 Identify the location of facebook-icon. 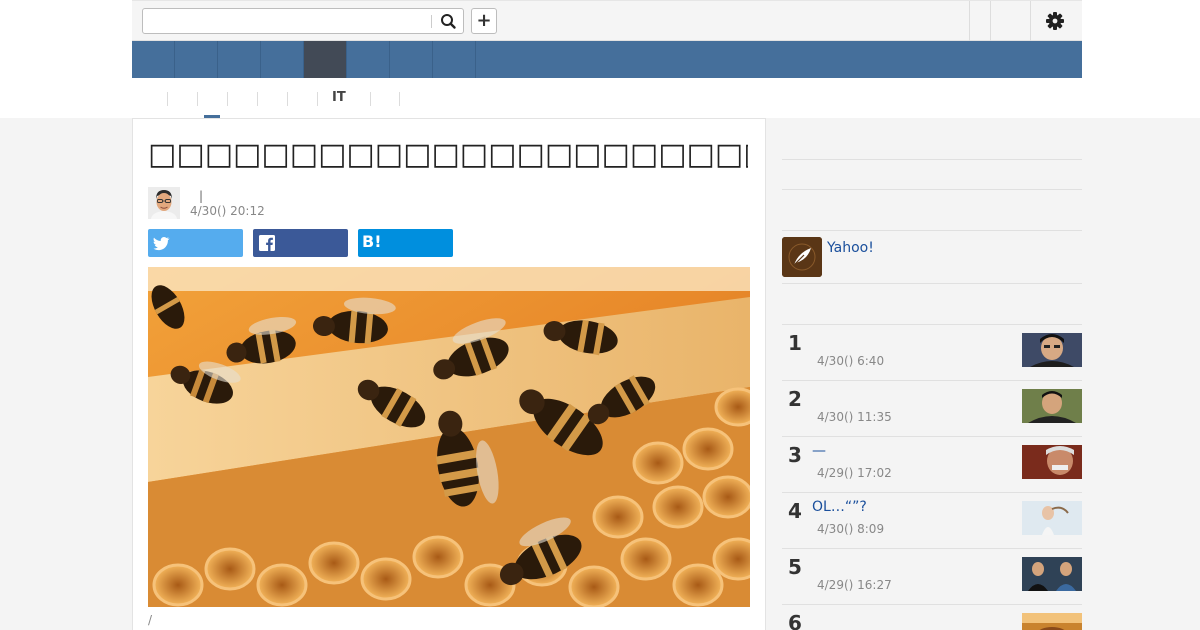
(267, 243).